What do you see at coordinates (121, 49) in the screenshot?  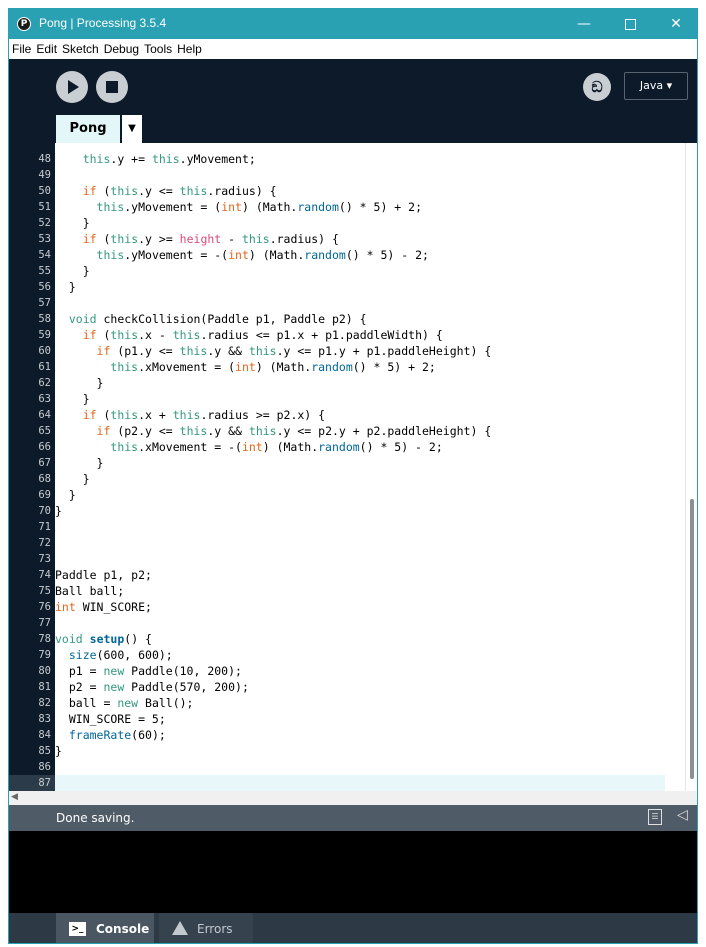 I see `menu-debug: Debug` at bounding box center [121, 49].